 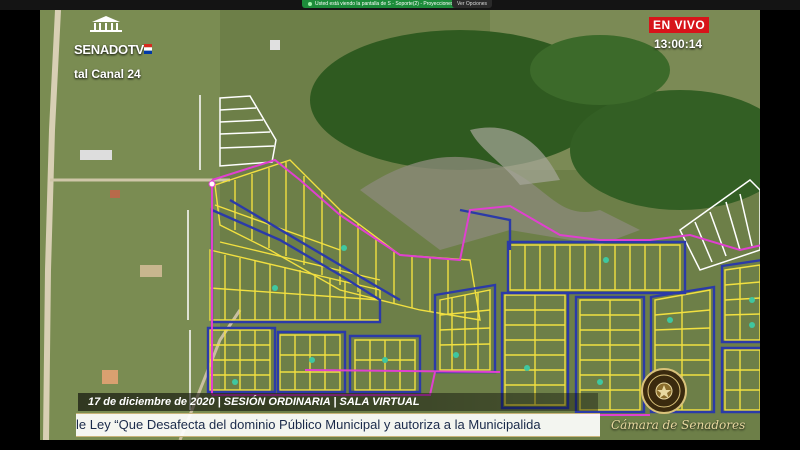 I want to click on congress-building-icon, so click(x=106, y=24).